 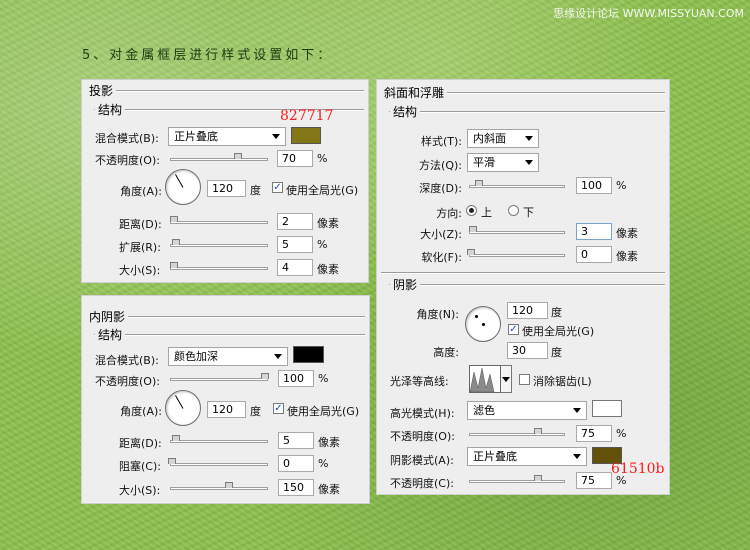 What do you see at coordinates (127, 138) in the screenshot?
I see `blend-mode-label: 混合模式(B):` at bounding box center [127, 138].